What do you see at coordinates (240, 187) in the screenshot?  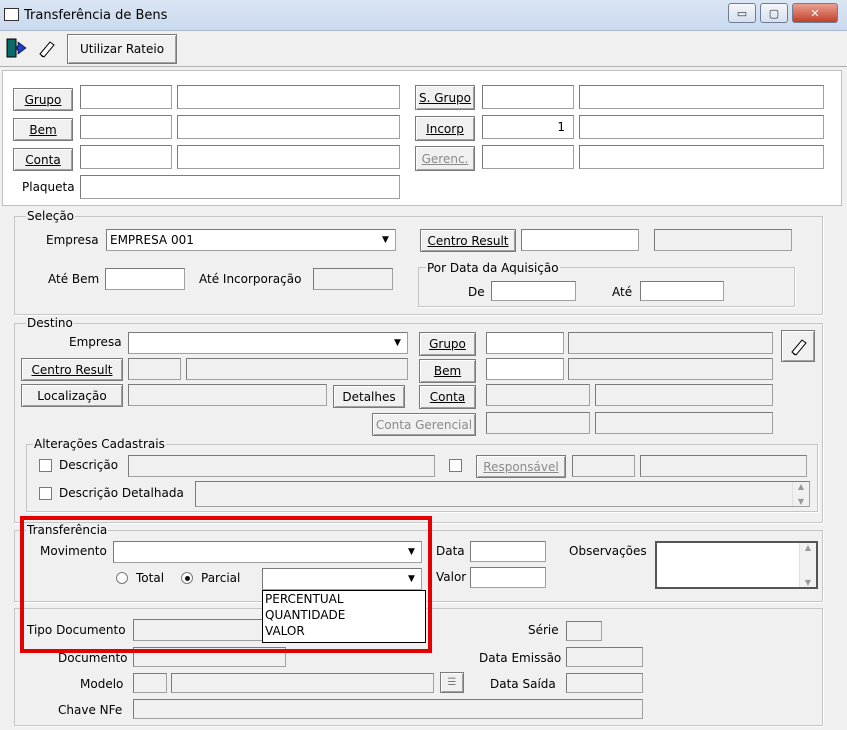 I see `plaqueta-input` at bounding box center [240, 187].